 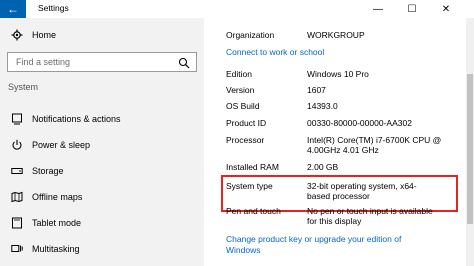 I want to click on sidebar-item-storage: Storage, so click(x=102, y=171).